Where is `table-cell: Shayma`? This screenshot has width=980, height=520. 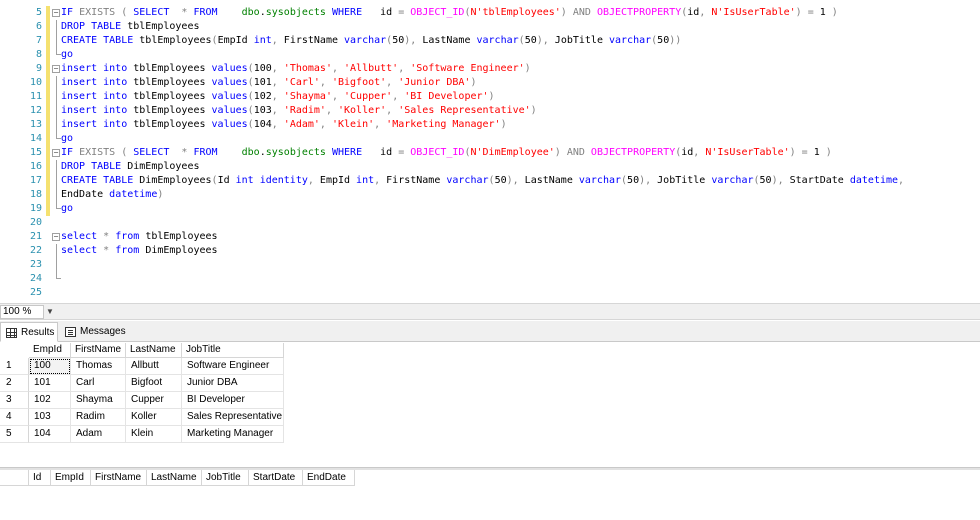
table-cell: Shayma is located at coordinates (98, 400).